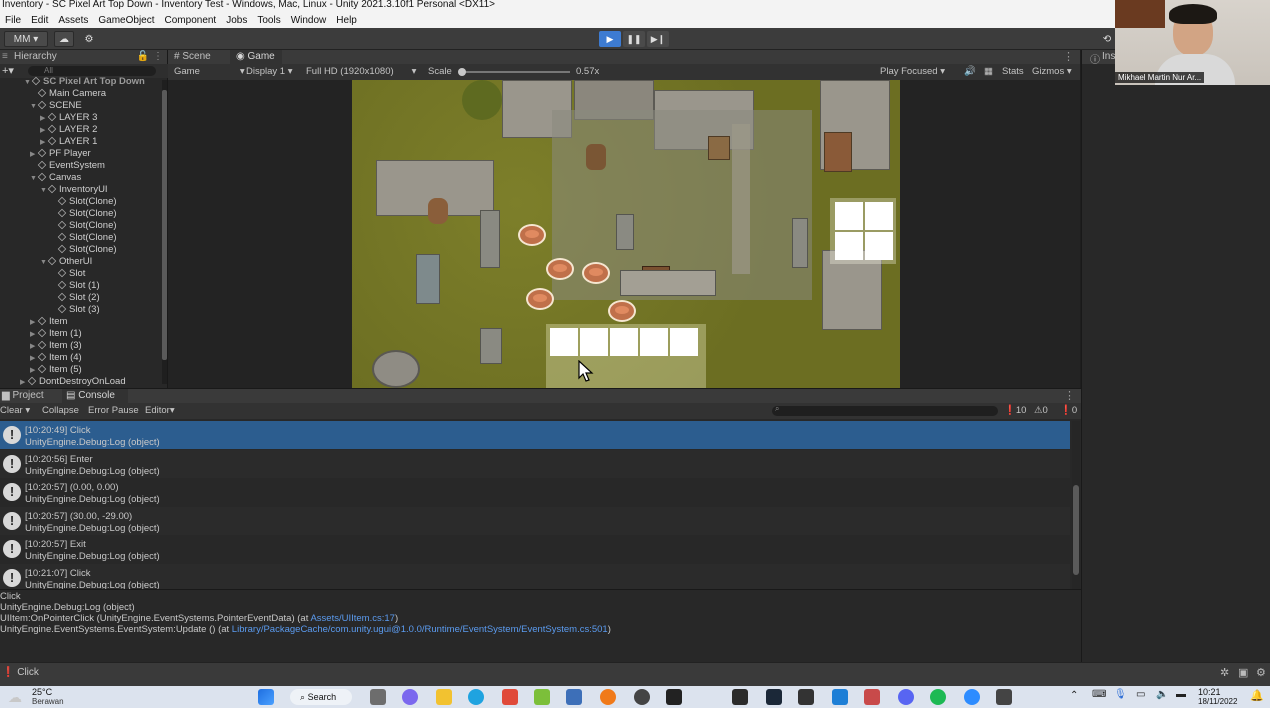  Describe the element at coordinates (1243, 672) in the screenshot. I see `progress-icon: ▣` at that location.